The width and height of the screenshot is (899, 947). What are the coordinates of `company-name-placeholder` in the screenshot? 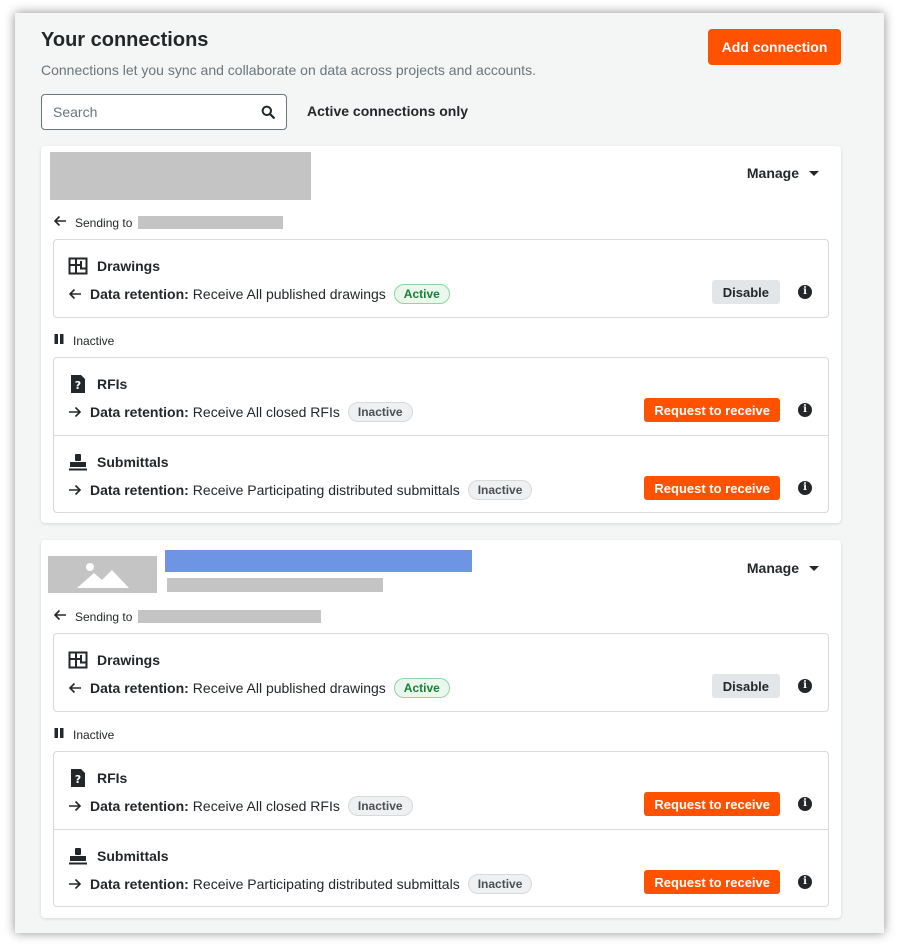 It's located at (275, 585).